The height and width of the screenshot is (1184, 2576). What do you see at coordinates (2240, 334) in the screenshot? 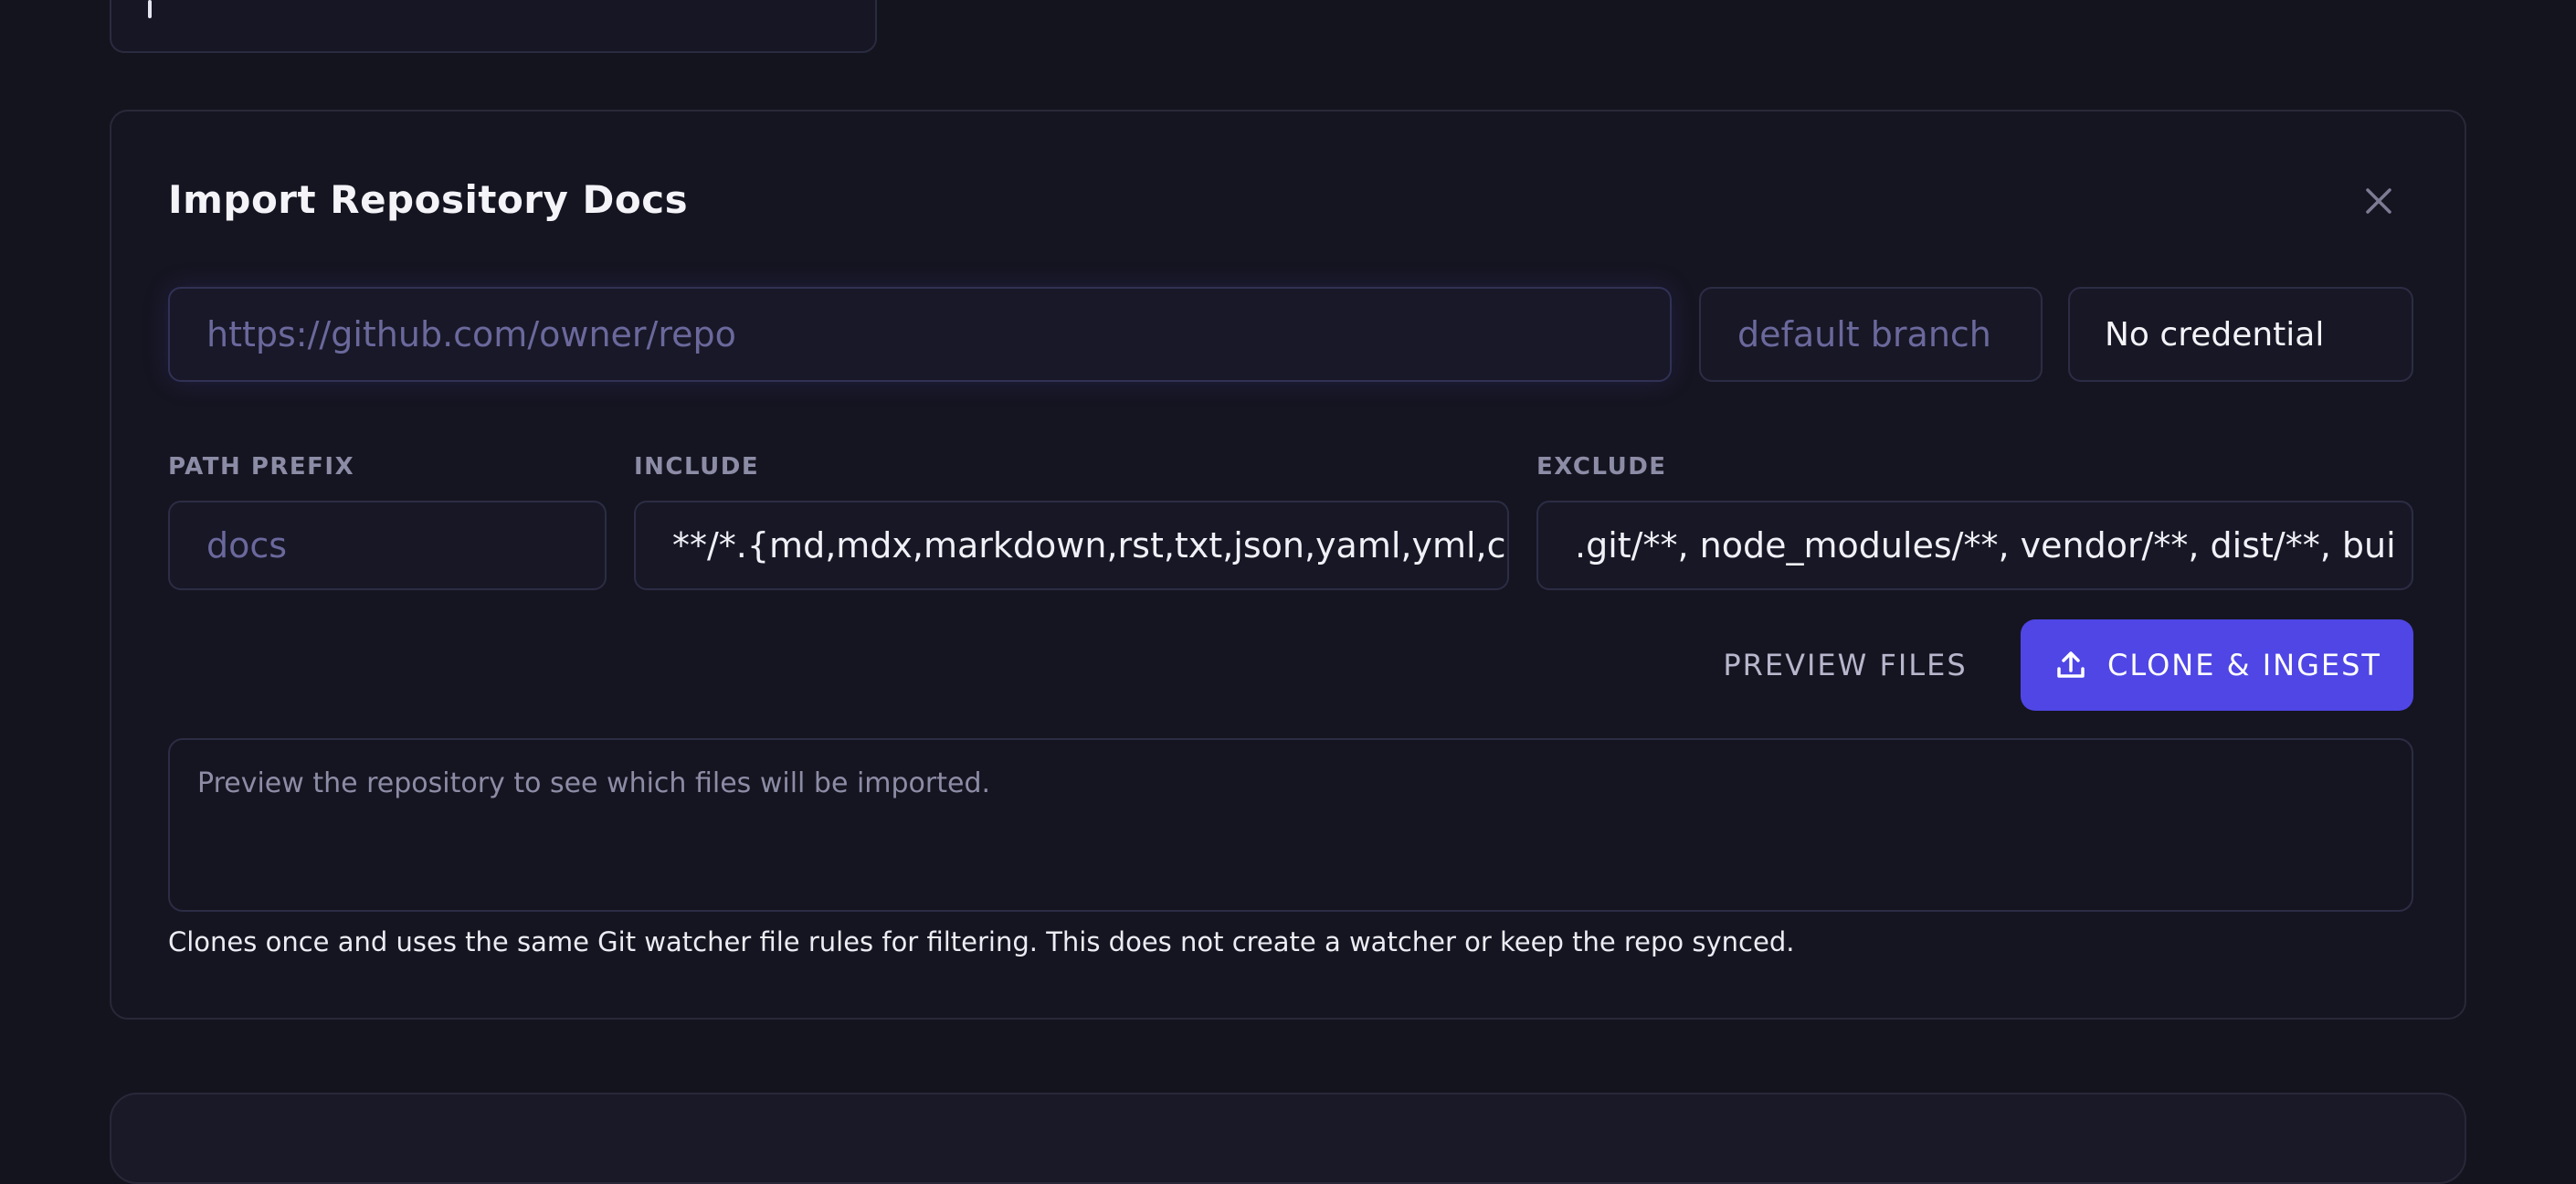
I see `credential-select: No credential` at bounding box center [2240, 334].